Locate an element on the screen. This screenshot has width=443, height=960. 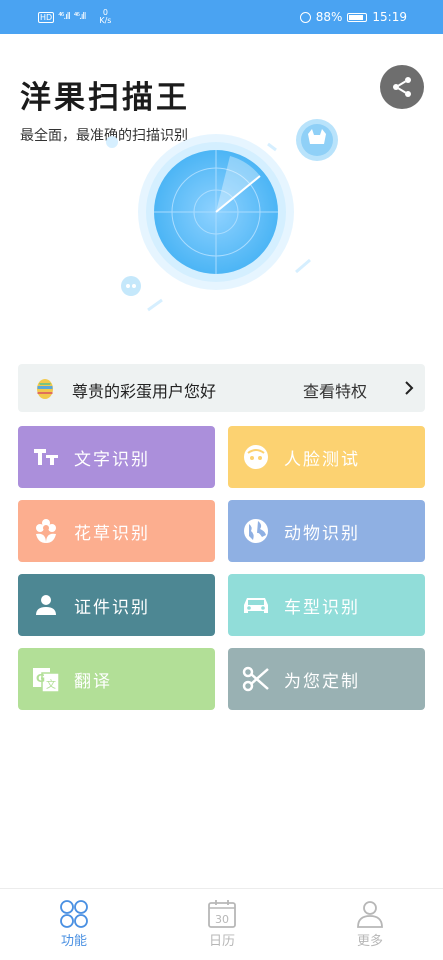
tile-face-test: 人脸测试 is located at coordinates (326, 457).